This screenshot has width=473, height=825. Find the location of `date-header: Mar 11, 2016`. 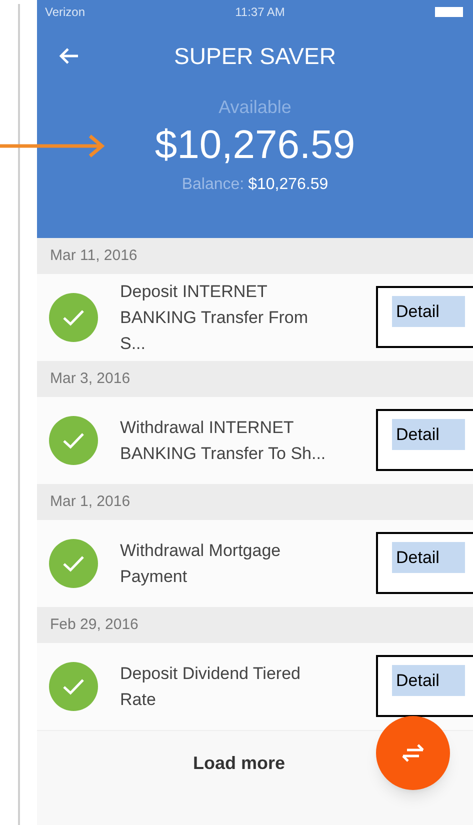

date-header: Mar 11, 2016 is located at coordinates (255, 256).